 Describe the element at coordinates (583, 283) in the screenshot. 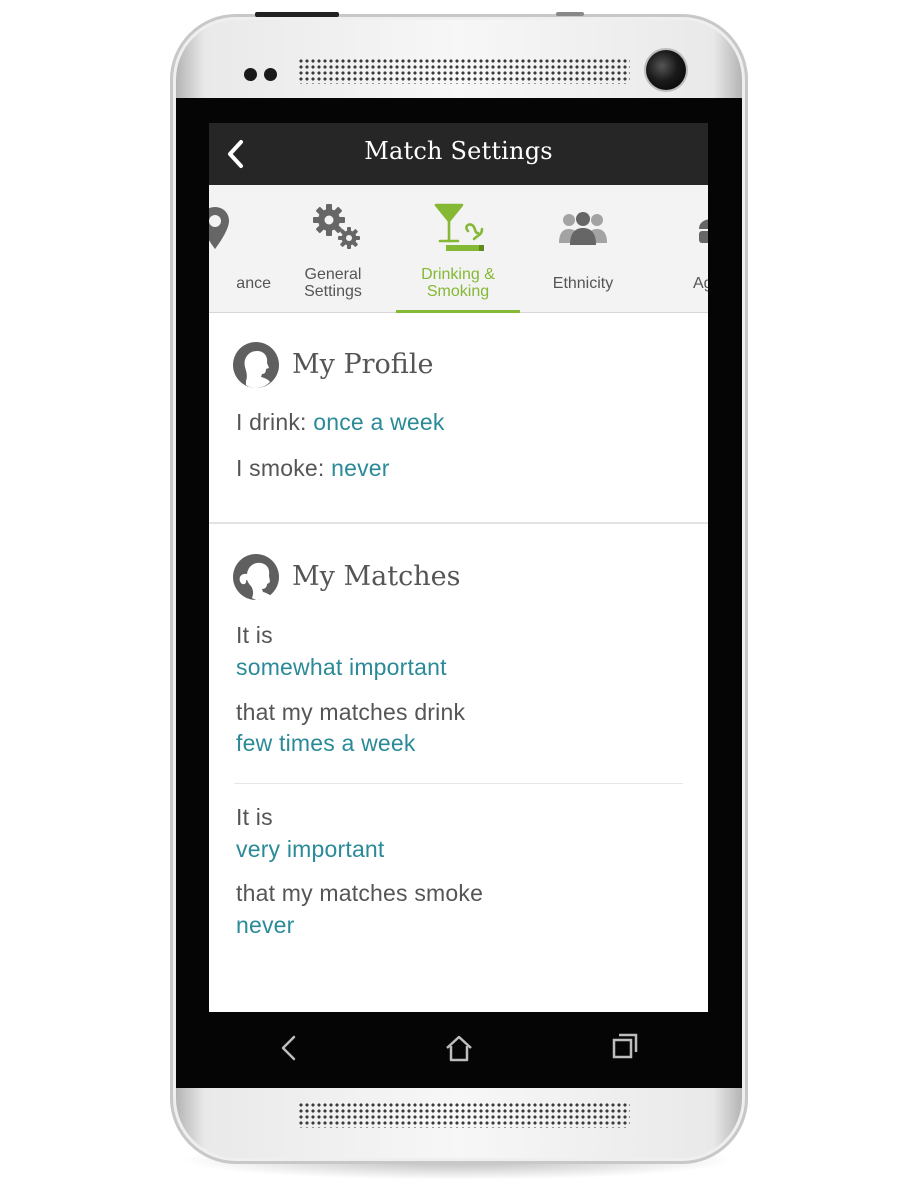

I see `tab-label: Ethnicity` at that location.